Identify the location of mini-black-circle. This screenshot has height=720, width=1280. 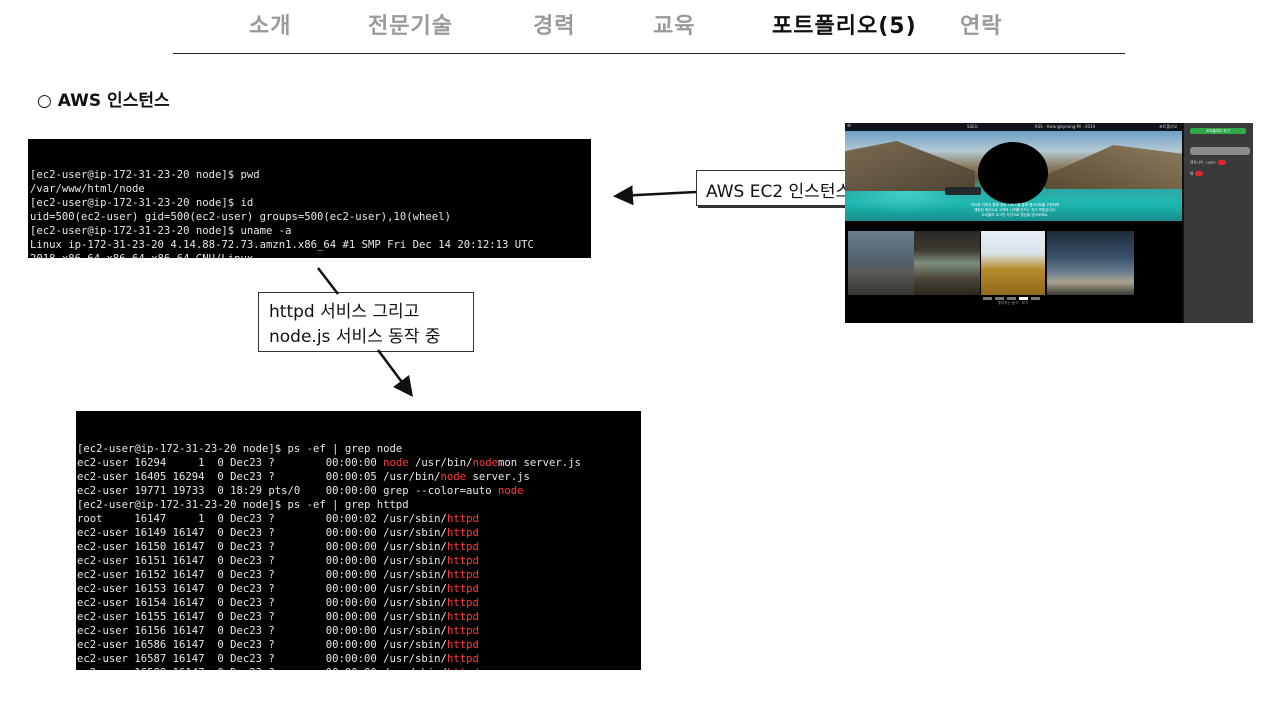
(1013, 173).